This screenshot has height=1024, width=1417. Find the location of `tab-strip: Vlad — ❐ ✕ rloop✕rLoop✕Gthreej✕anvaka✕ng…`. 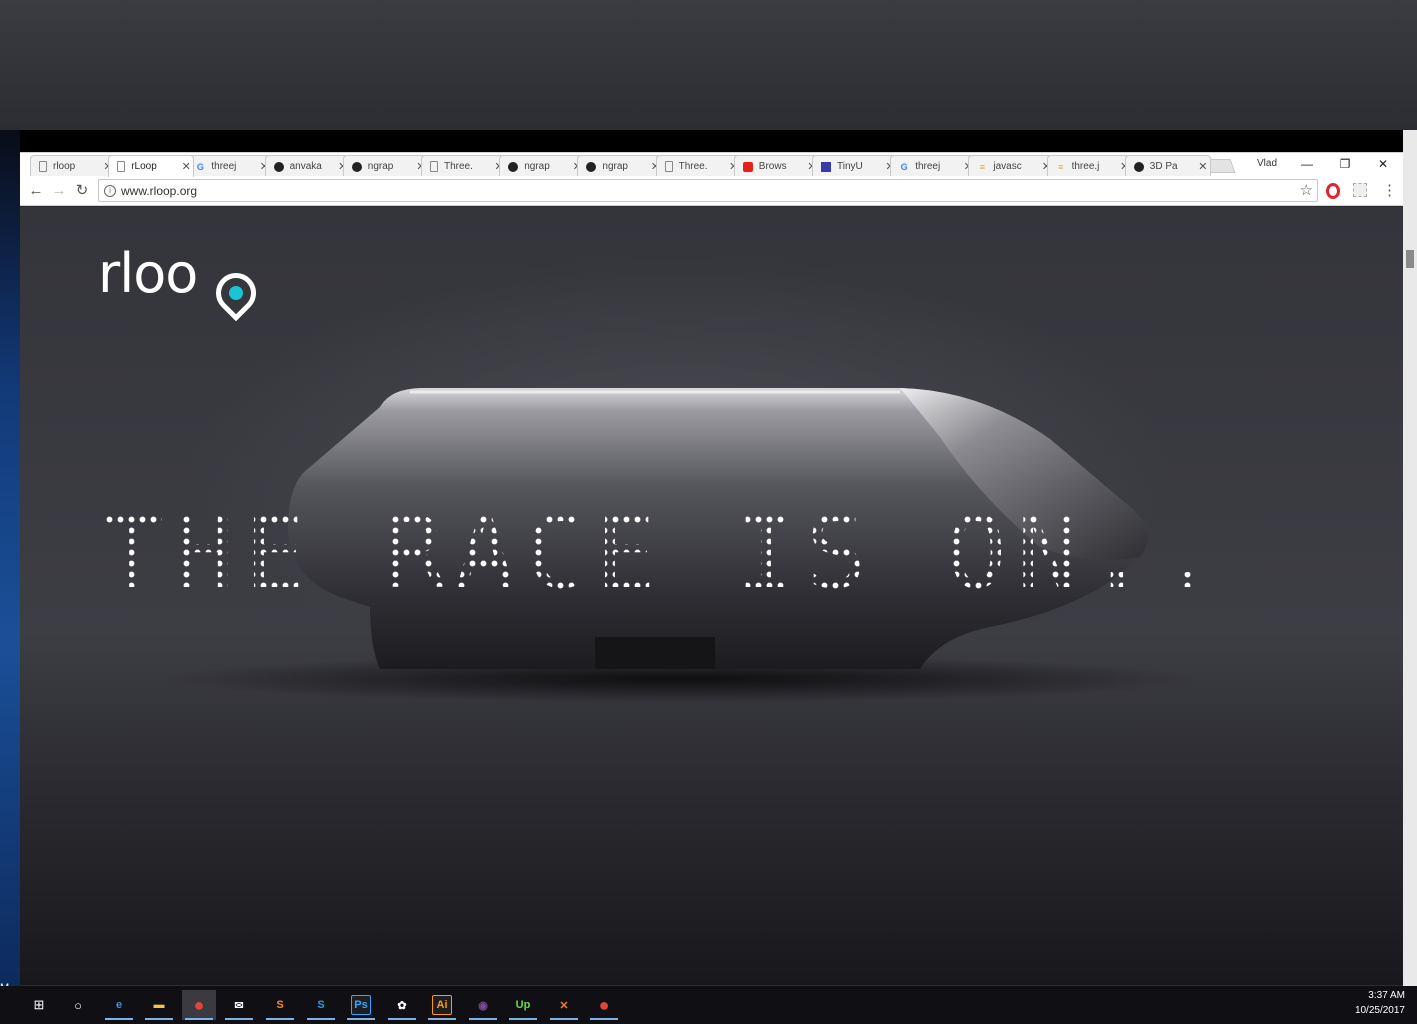

tab-strip: Vlad — ❐ ✕ rloop✕rLoop✕Gthreej✕anvaka✕ng… is located at coordinates (711, 164).